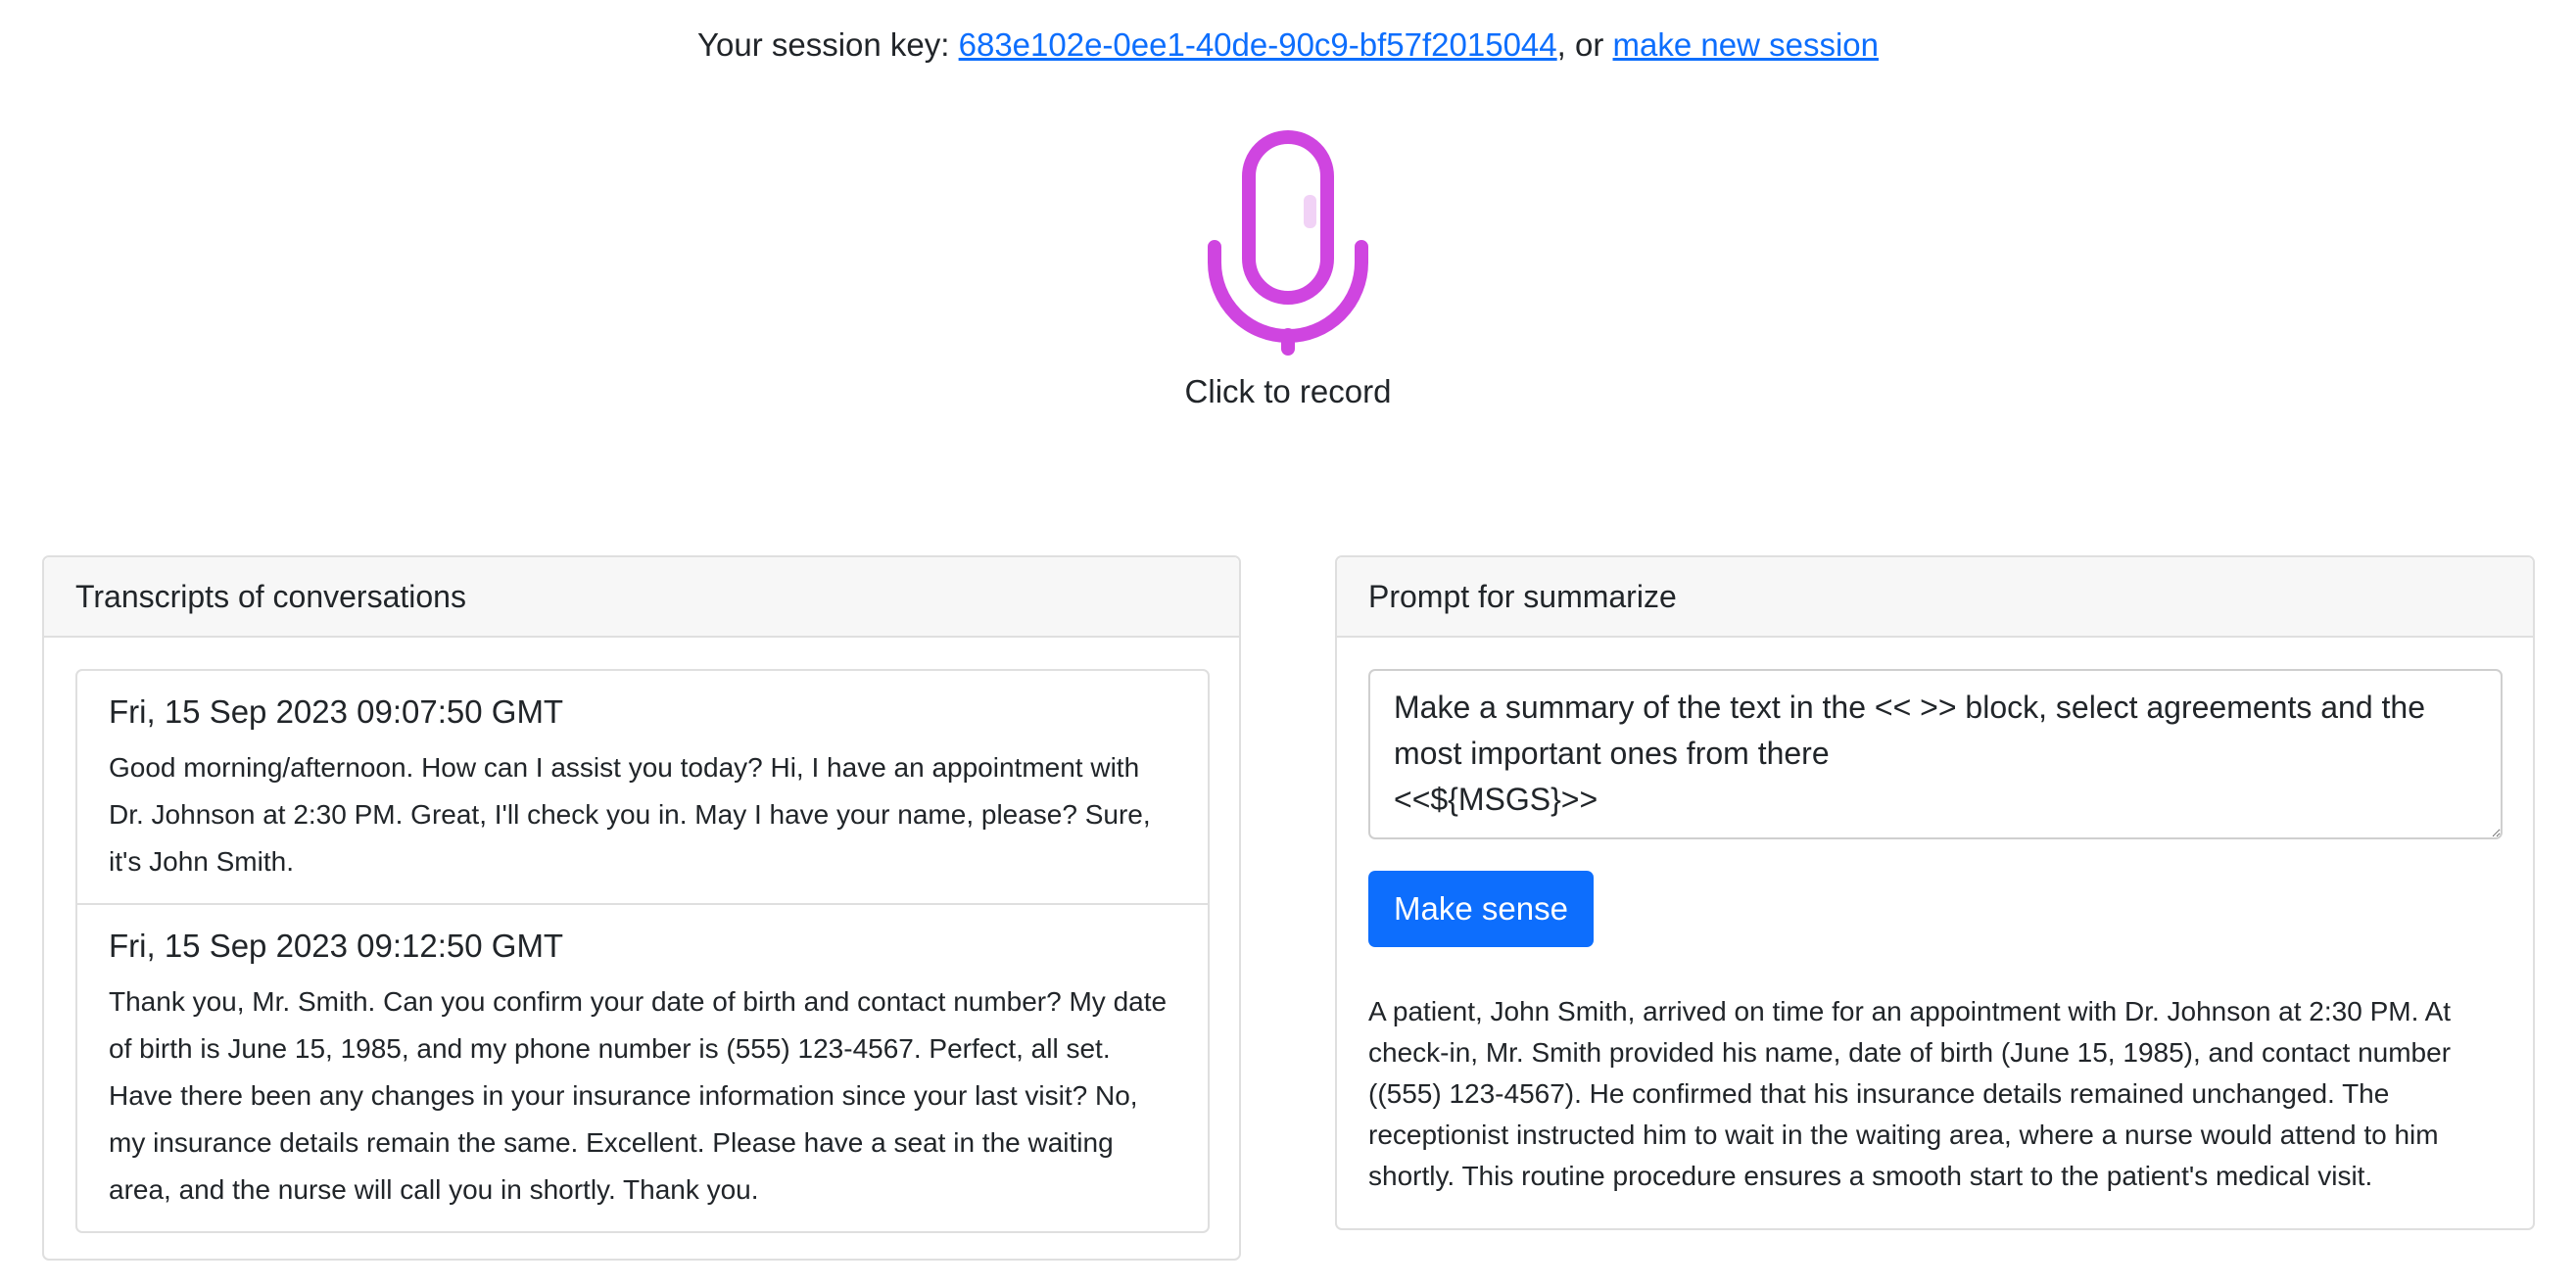  Describe the element at coordinates (641, 598) in the screenshot. I see `transcripts-title: Transcripts of conversations` at that location.